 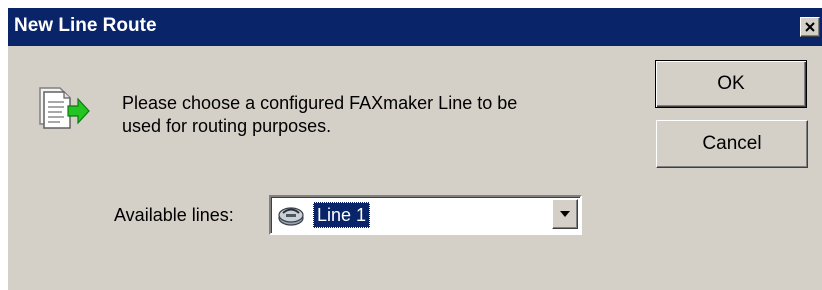 I want to click on close-button, so click(x=810, y=27).